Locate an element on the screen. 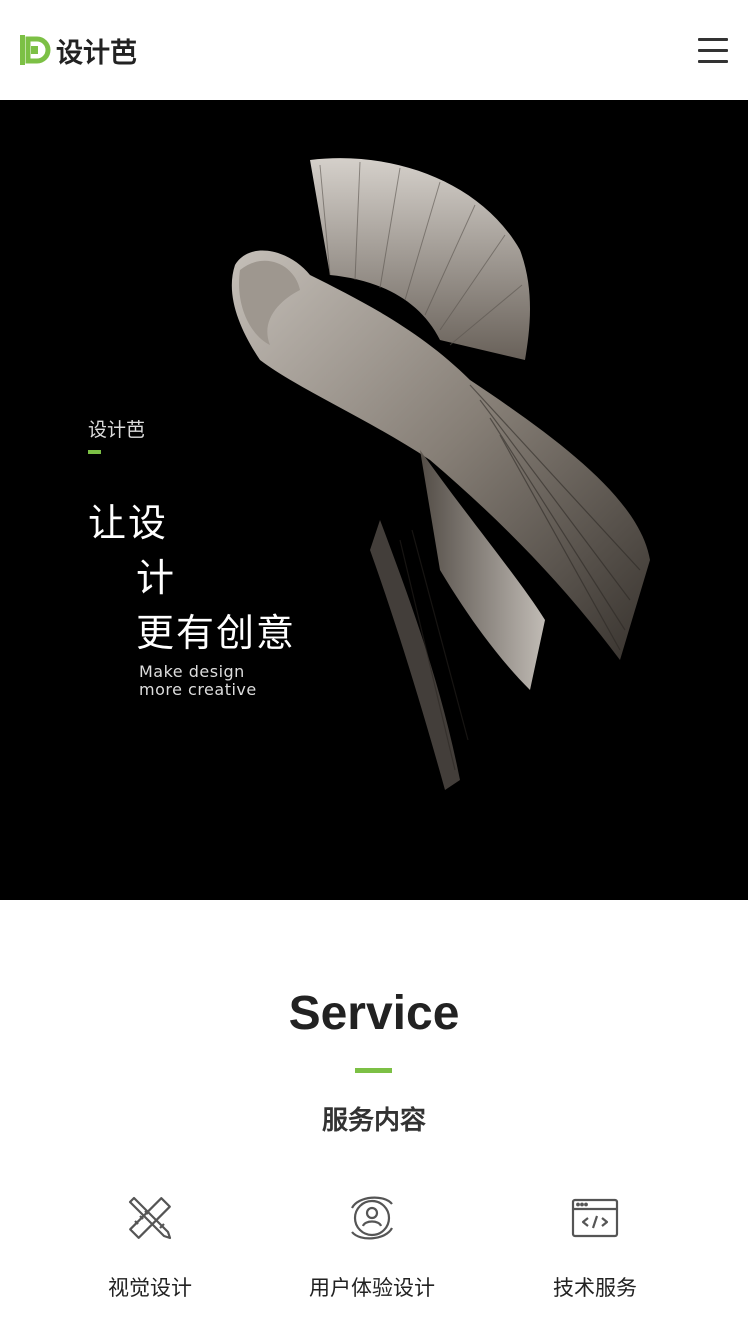 This screenshot has height=1332, width=748. header: 设计芭 is located at coordinates (374, 50).